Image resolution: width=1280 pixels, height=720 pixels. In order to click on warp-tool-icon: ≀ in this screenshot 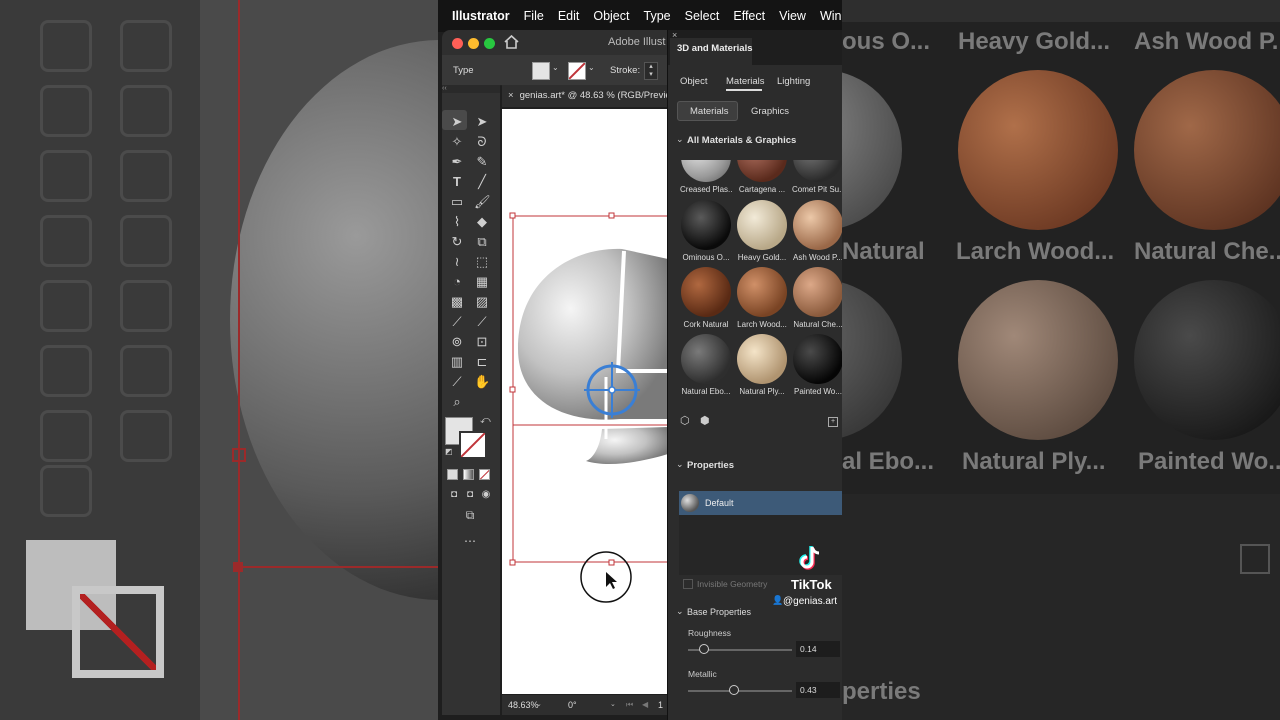, I will do `click(457, 262)`.